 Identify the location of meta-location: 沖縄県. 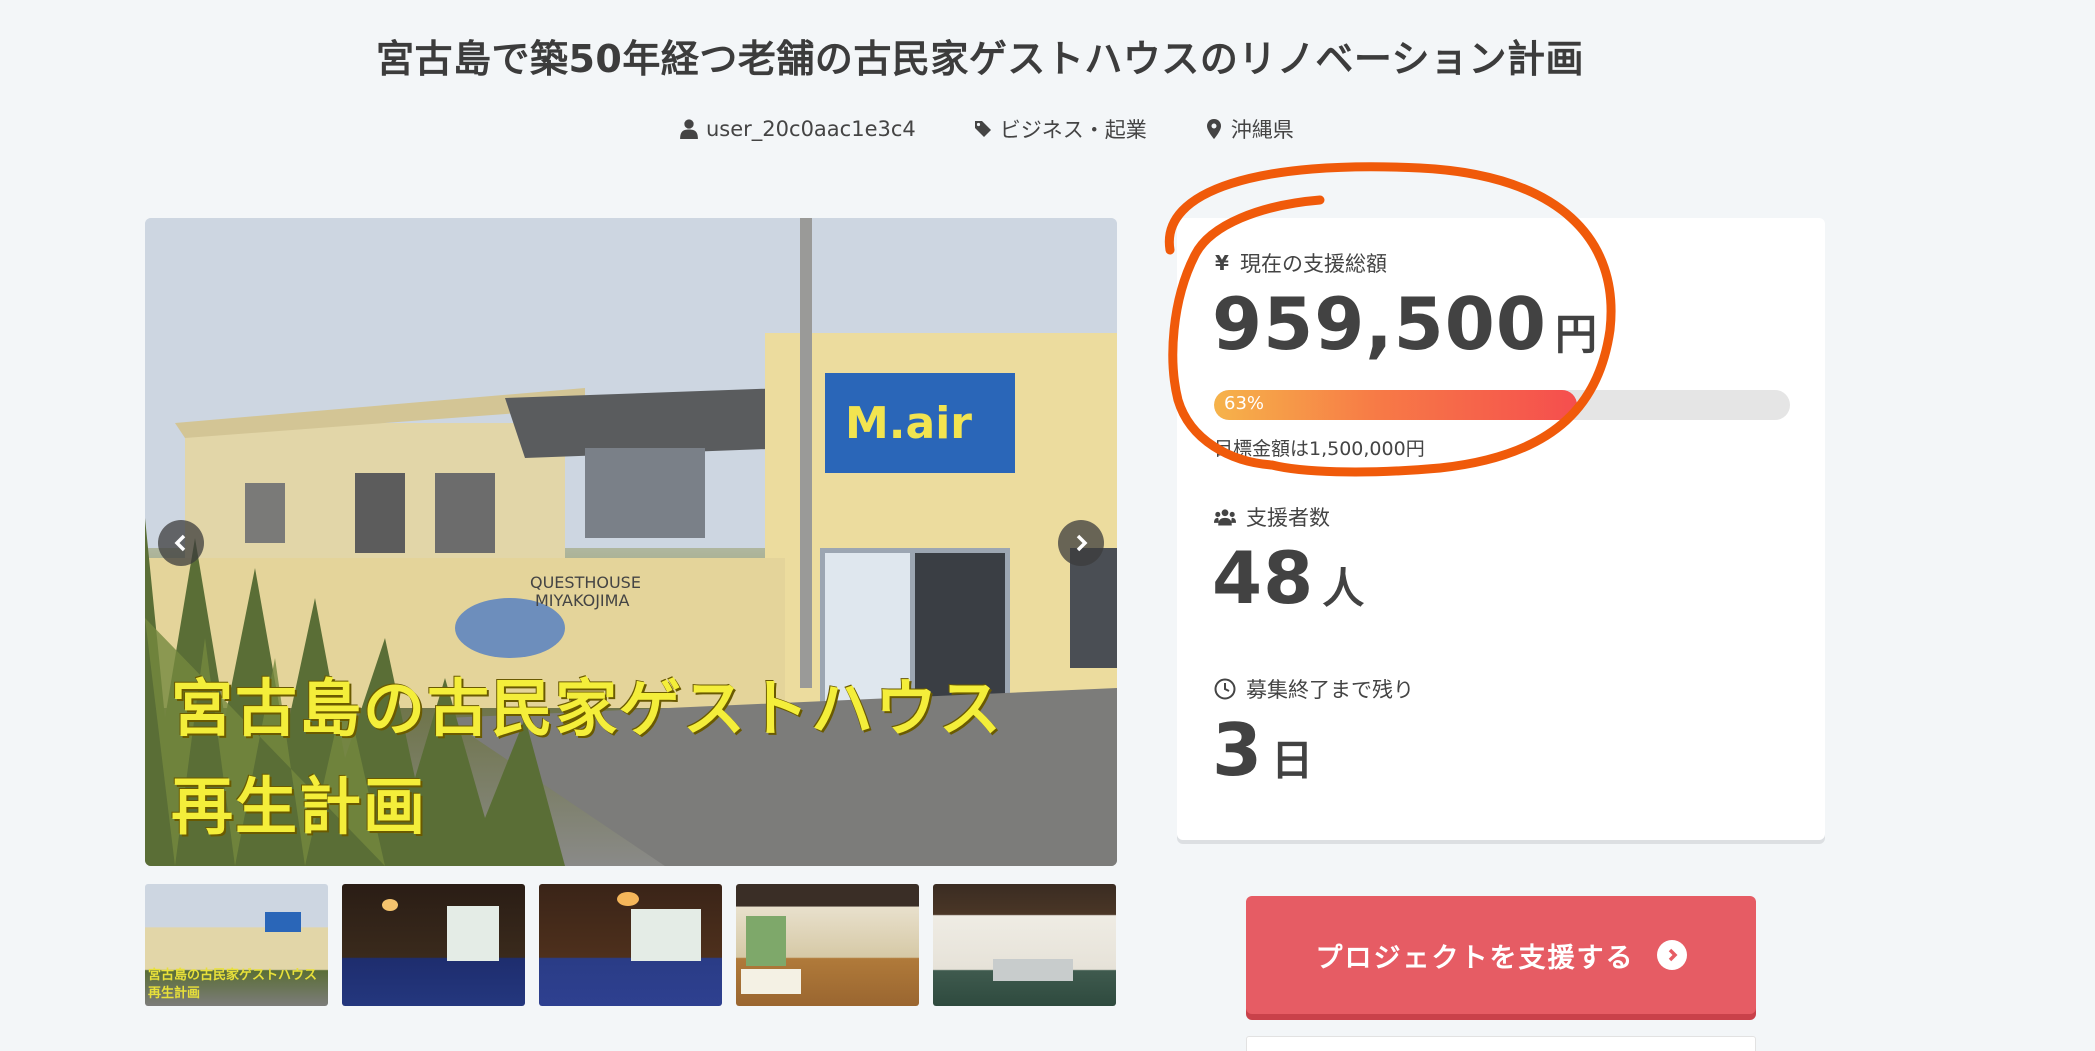
(1249, 129).